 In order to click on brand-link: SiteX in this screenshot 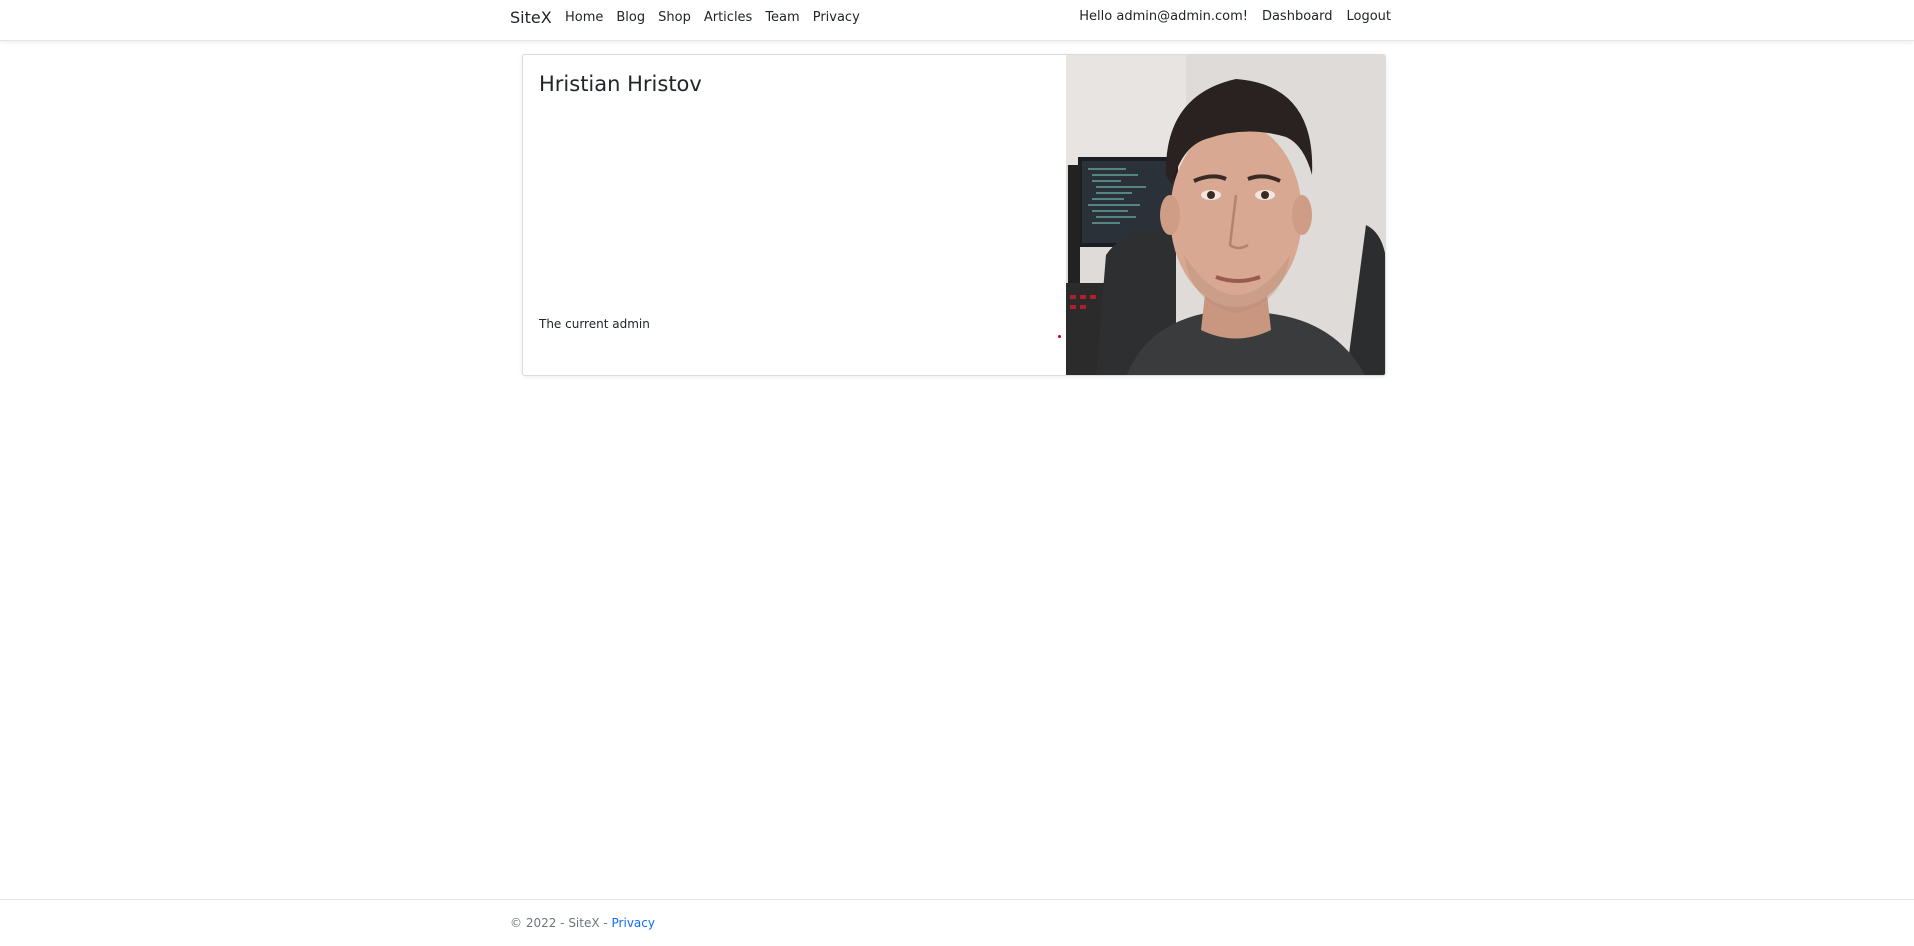, I will do `click(531, 17)`.